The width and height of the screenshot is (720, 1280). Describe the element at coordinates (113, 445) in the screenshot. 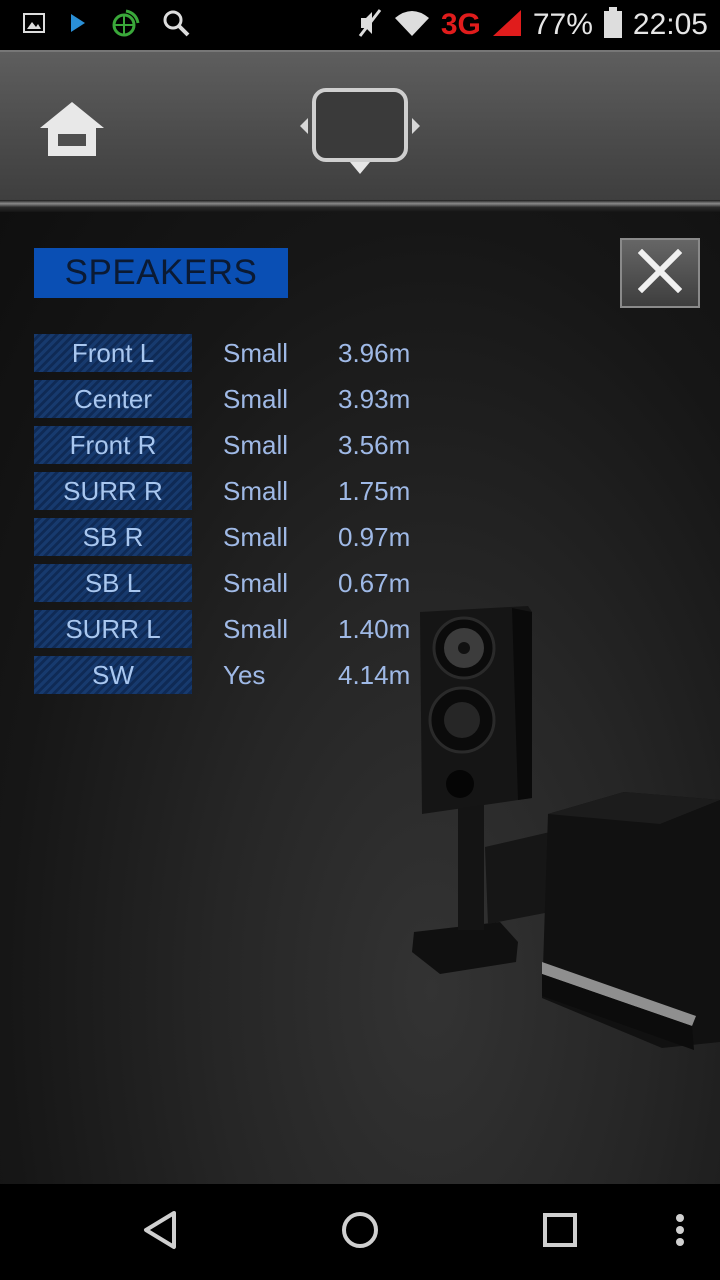

I see `speaker-name-button: Front R` at that location.